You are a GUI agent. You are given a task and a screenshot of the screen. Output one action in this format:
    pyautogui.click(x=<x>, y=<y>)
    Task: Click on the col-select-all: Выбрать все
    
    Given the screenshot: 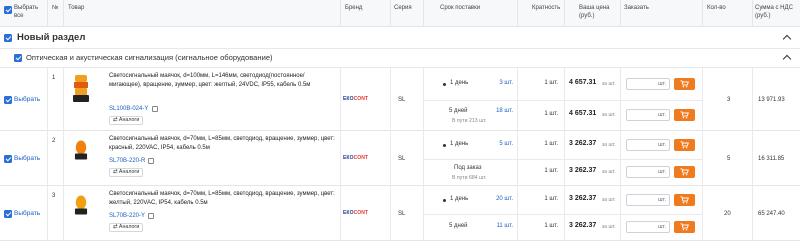 What is the action you would take?
    pyautogui.click(x=26, y=12)
    